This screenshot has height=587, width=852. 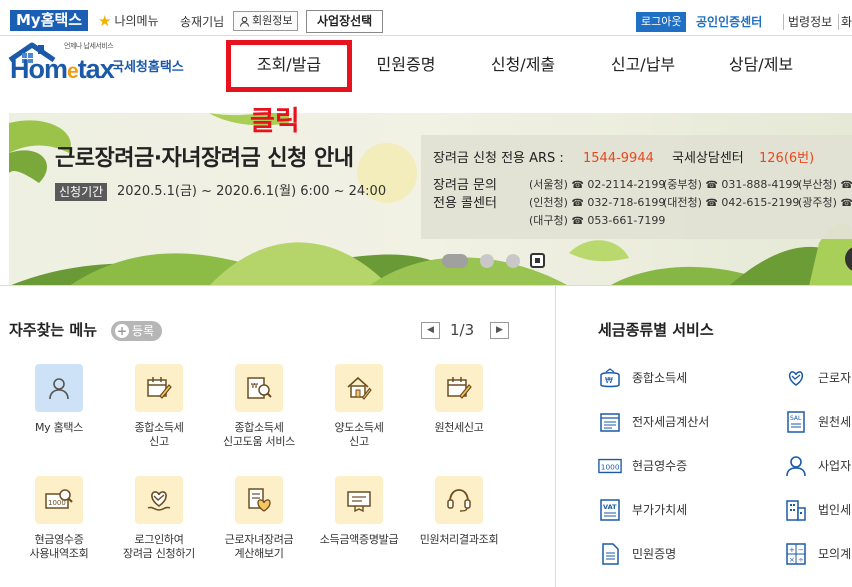 I want to click on column-divider, so click(x=555, y=436).